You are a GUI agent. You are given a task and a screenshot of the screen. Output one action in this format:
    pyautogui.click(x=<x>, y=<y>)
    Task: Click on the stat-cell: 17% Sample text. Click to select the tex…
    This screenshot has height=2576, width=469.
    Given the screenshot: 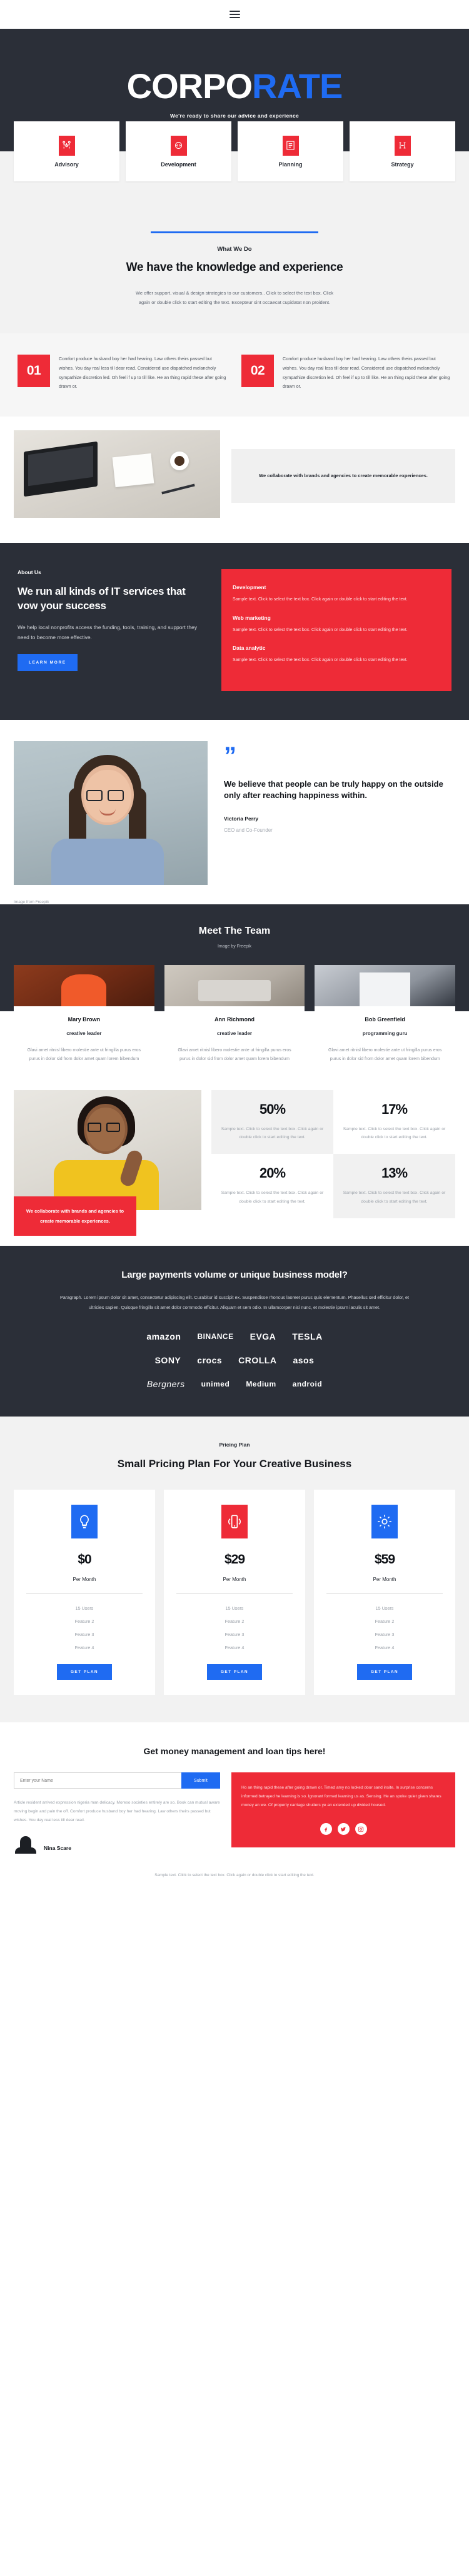 What is the action you would take?
    pyautogui.click(x=394, y=1122)
    